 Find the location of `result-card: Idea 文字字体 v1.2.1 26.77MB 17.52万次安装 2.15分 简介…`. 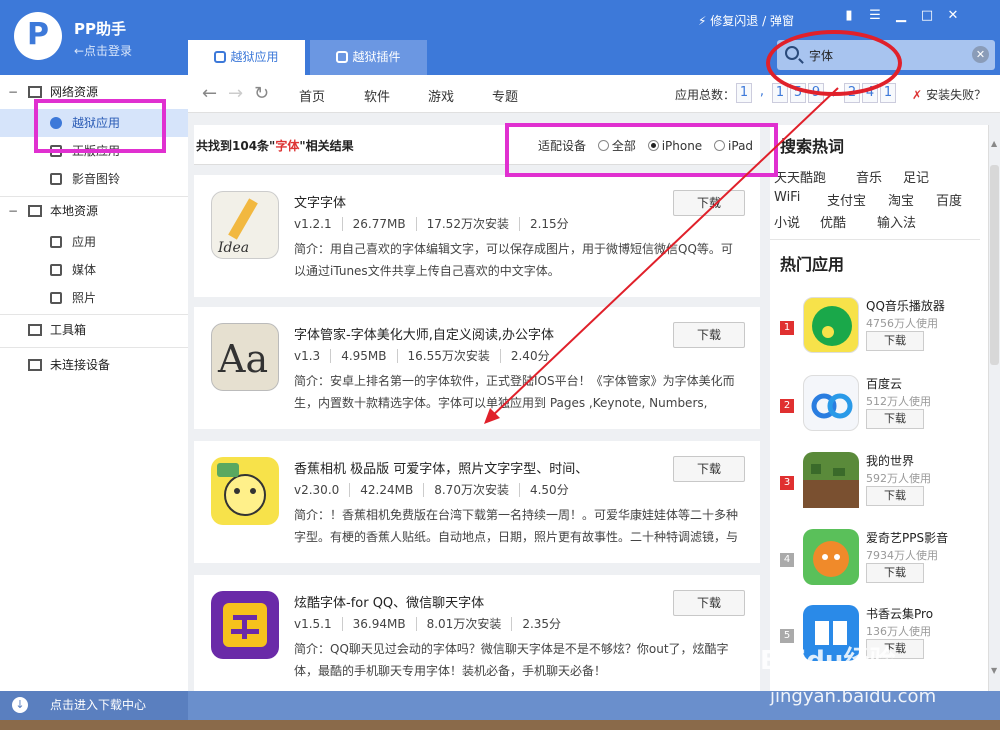

result-card: Idea 文字字体 v1.2.1 26.77MB 17.52万次安装 2.15分 简介… is located at coordinates (477, 236).